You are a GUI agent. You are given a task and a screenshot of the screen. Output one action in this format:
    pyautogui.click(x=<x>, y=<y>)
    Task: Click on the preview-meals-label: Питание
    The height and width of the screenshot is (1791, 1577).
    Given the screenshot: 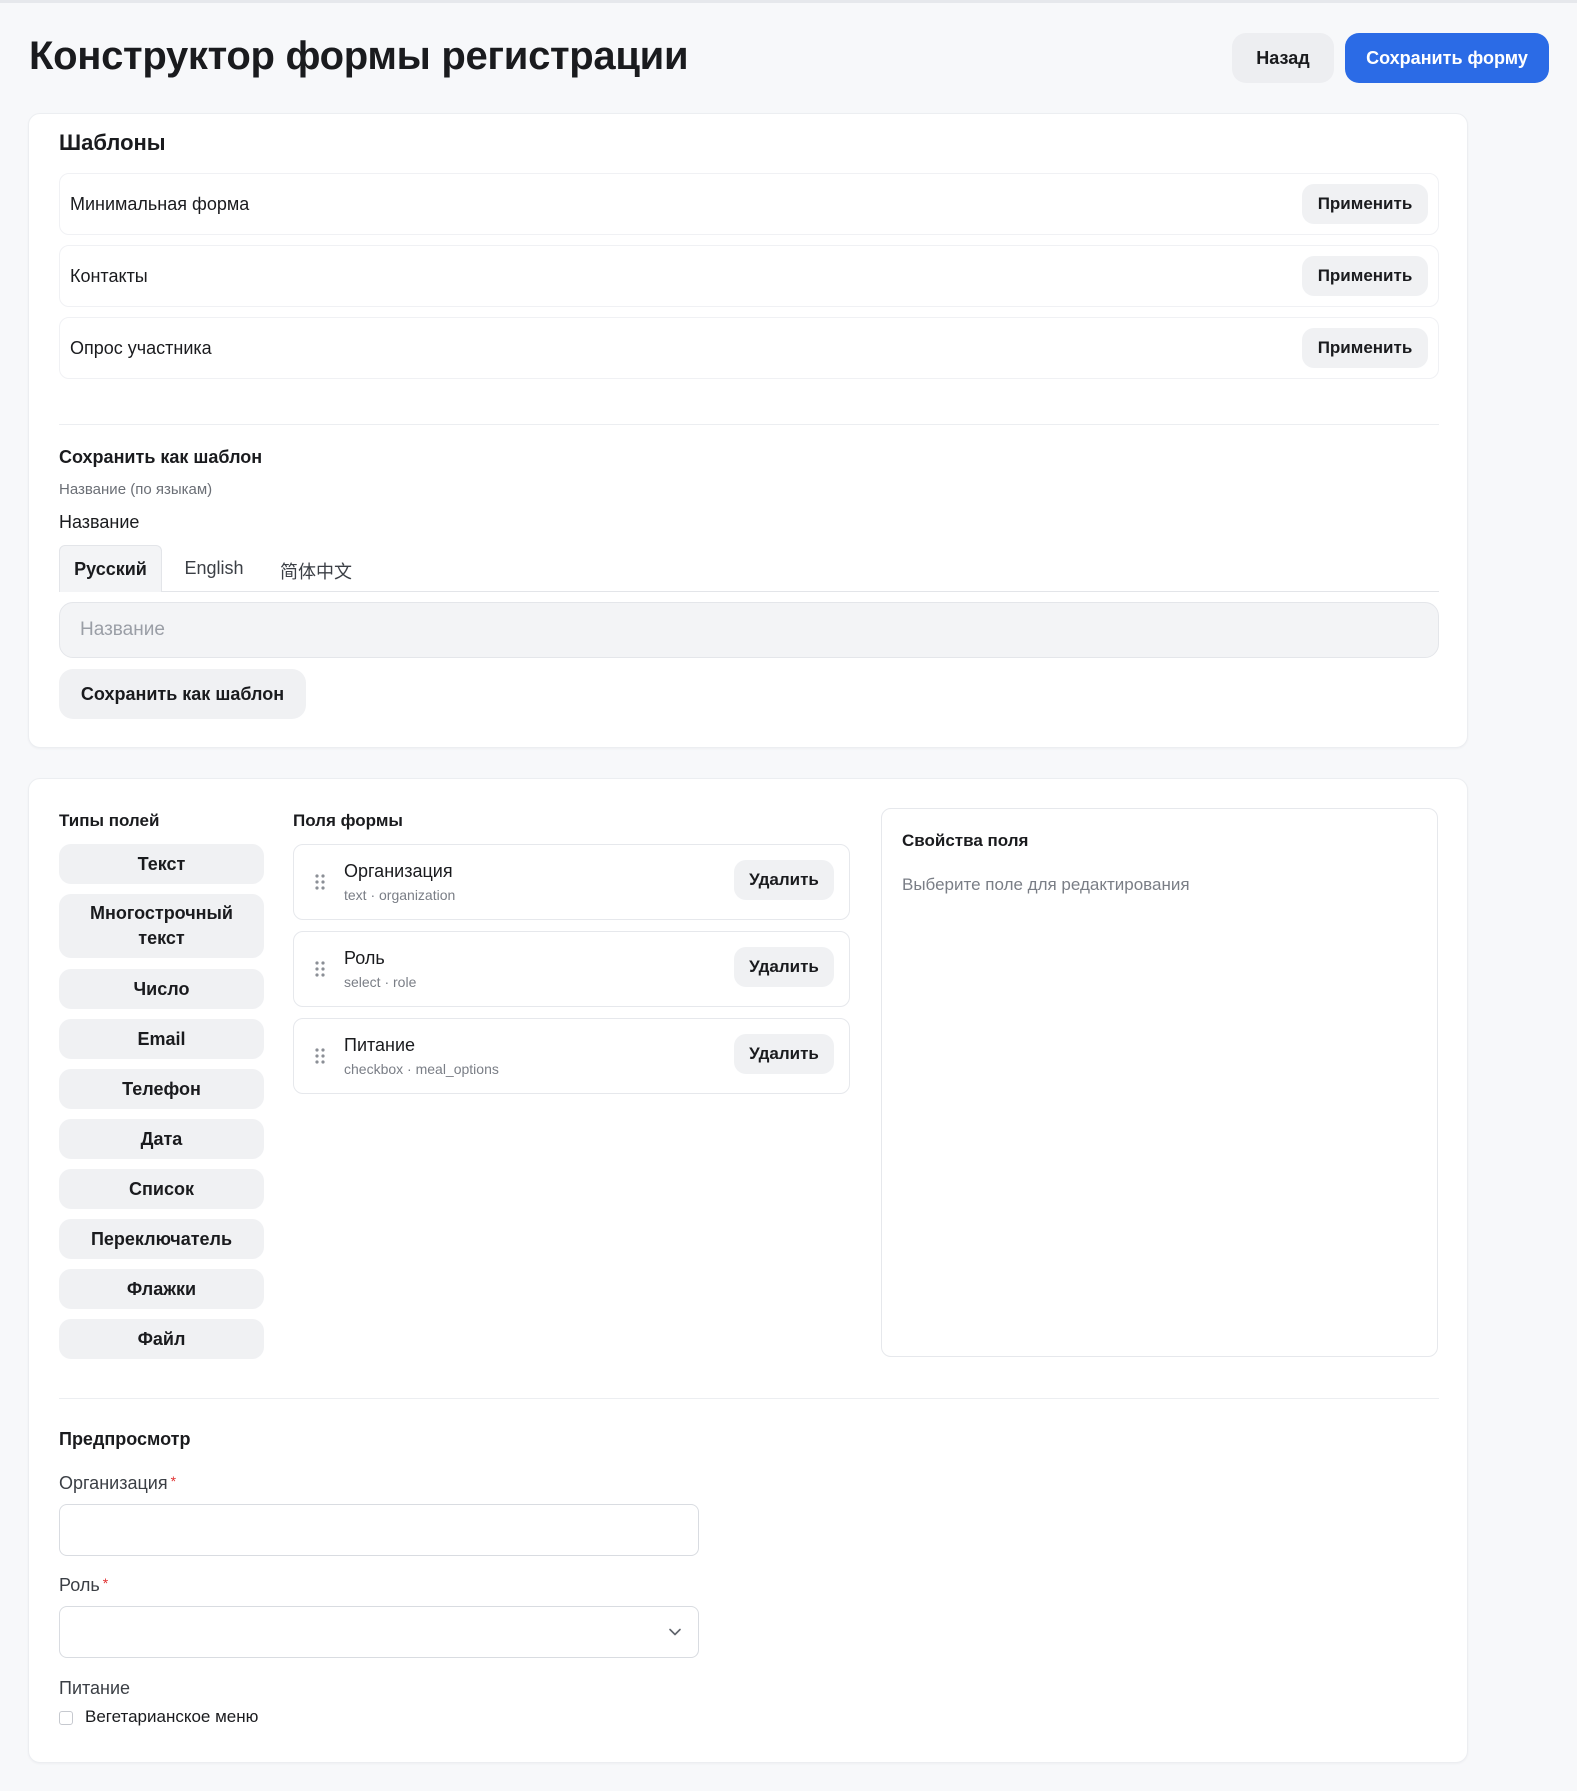 What is the action you would take?
    pyautogui.click(x=95, y=1688)
    